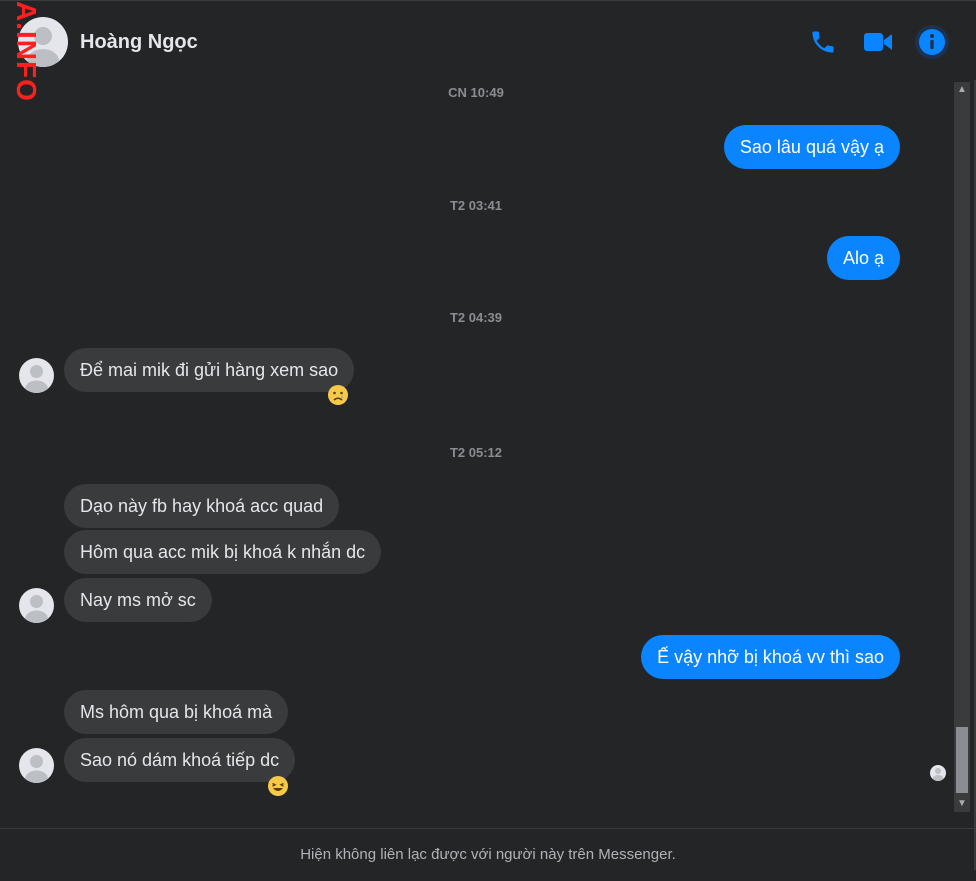 This screenshot has width=976, height=881. I want to click on incoming-message: Sao nó dám khoá tiếp dc, so click(180, 760).